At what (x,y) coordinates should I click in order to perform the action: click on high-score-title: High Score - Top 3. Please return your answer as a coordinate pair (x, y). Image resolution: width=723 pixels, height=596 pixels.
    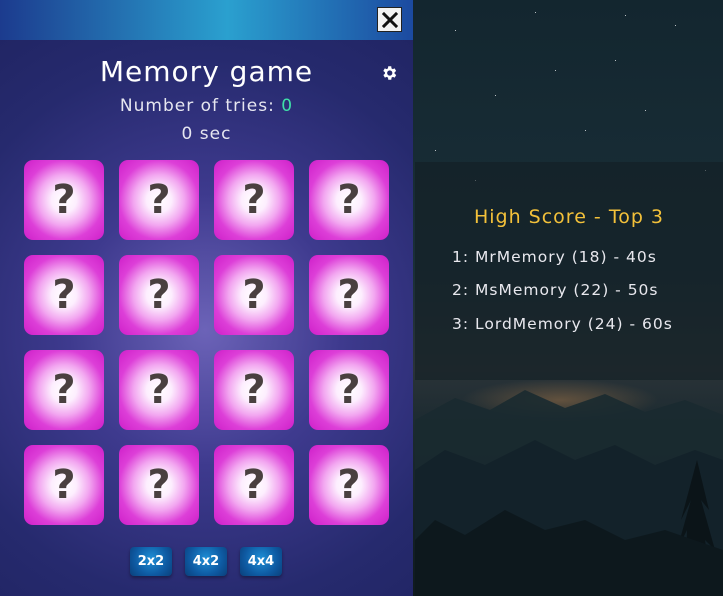
    Looking at the image, I should click on (569, 217).